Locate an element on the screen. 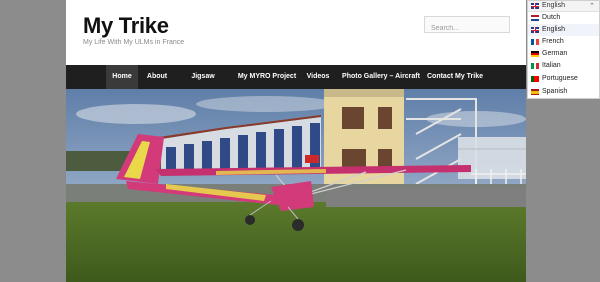 Image resolution: width=600 pixels, height=282 pixels. it-flag-icon is located at coordinates (535, 66).